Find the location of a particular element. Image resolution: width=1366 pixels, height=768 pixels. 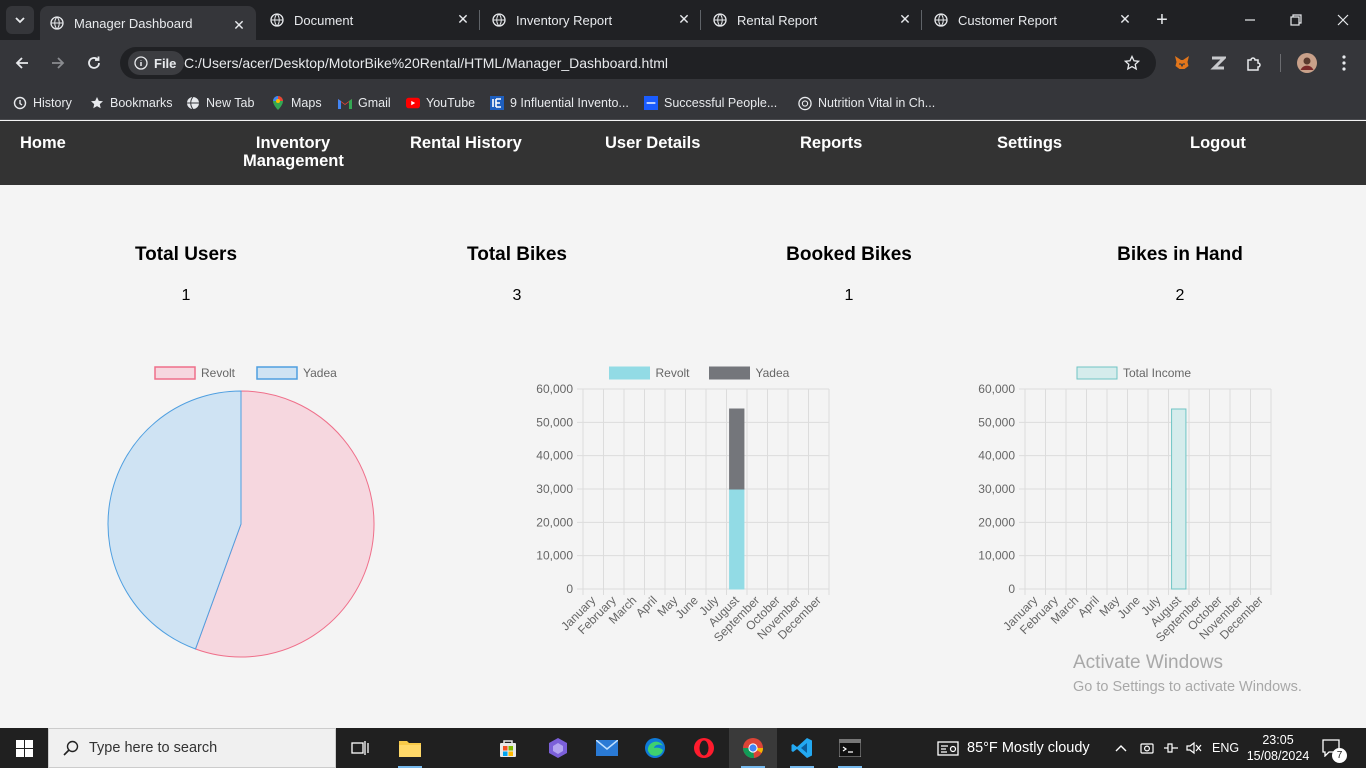

task-view-button is located at coordinates (360, 748).